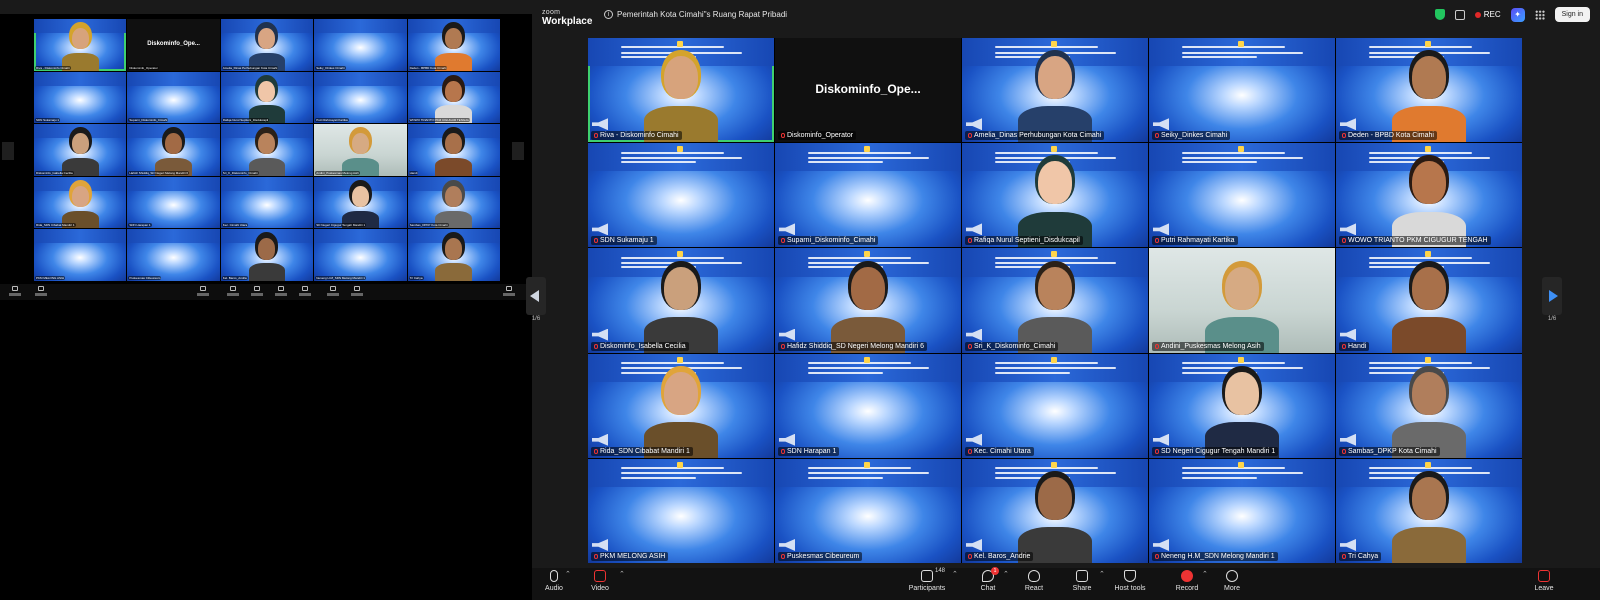 This screenshot has height=600, width=1600. What do you see at coordinates (681, 510) in the screenshot?
I see `video-tile: PKM MELONG ASIH` at bounding box center [681, 510].